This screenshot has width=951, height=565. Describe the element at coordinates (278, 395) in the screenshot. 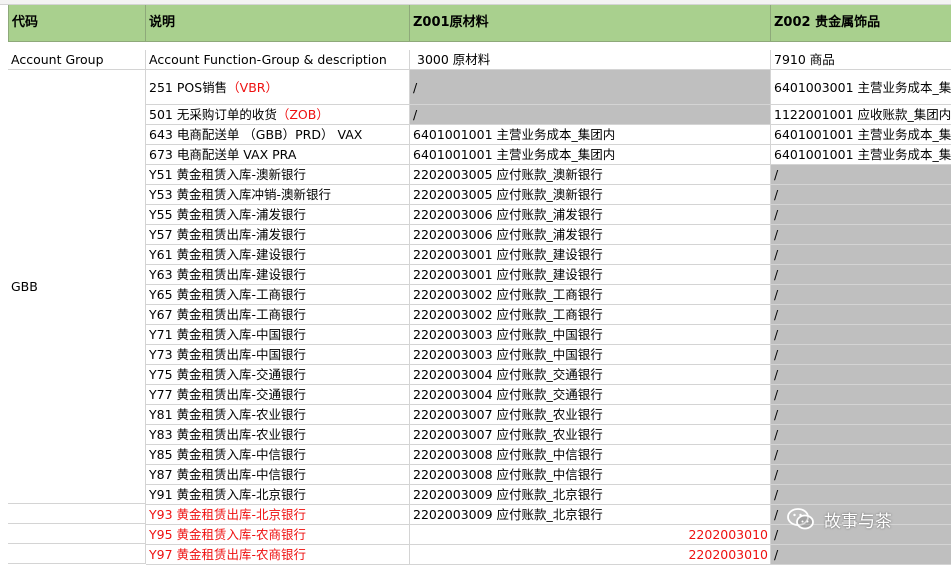

I see `cell-description: Y77 黄金租赁出库-交通银行` at that location.